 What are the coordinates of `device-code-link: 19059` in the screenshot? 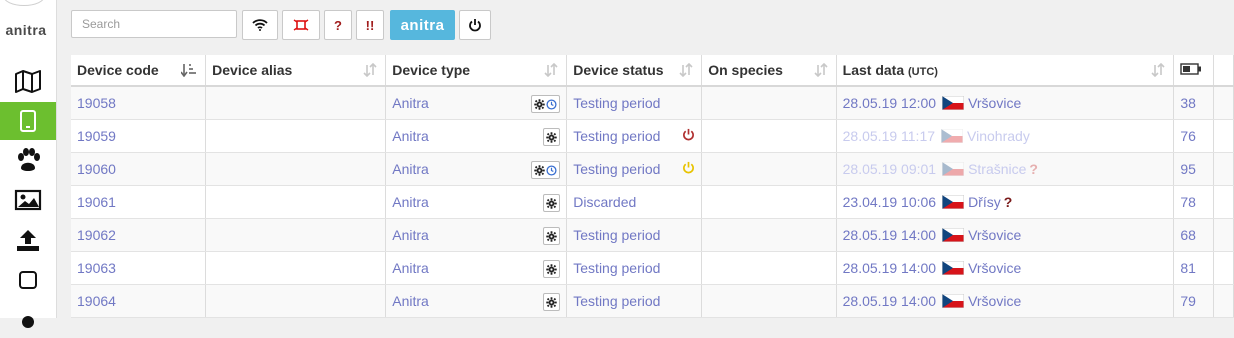 It's located at (96, 136).